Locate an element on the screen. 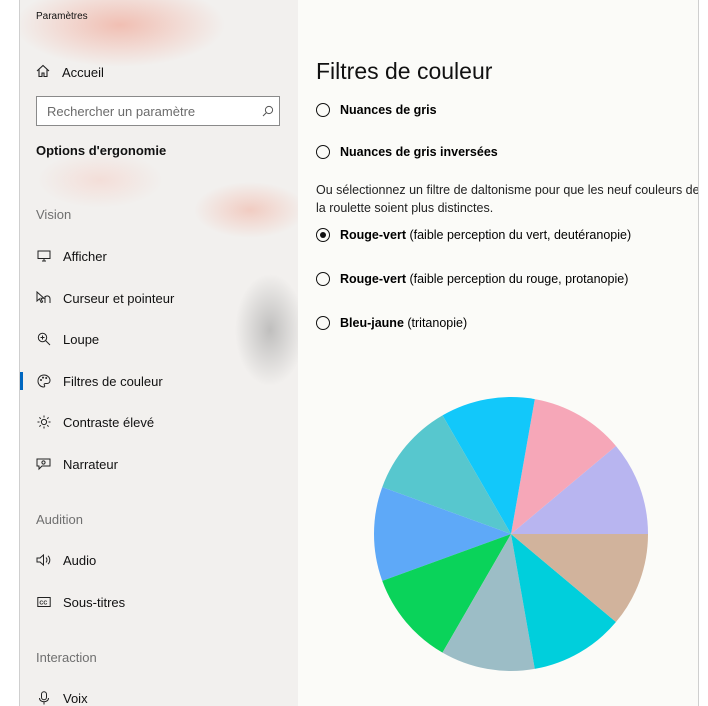  section-title: Options d'ergonomie is located at coordinates (101, 150).